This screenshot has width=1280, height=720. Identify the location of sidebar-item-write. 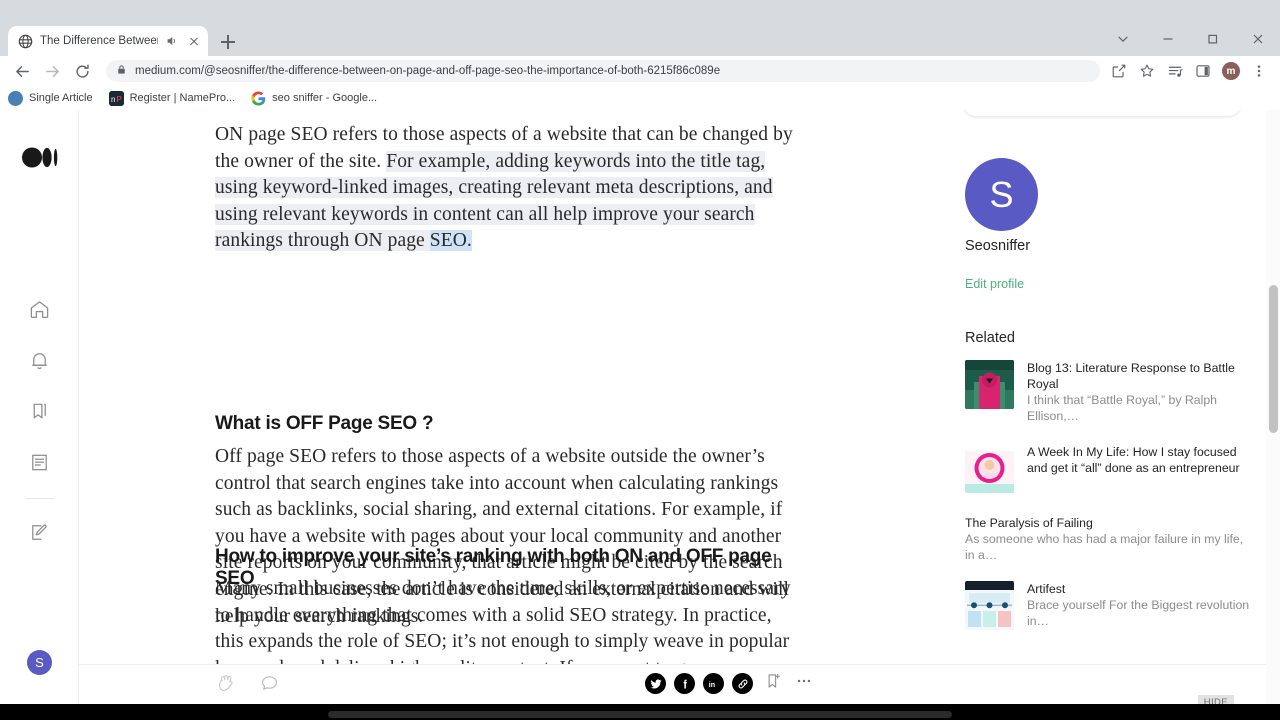
(39, 534).